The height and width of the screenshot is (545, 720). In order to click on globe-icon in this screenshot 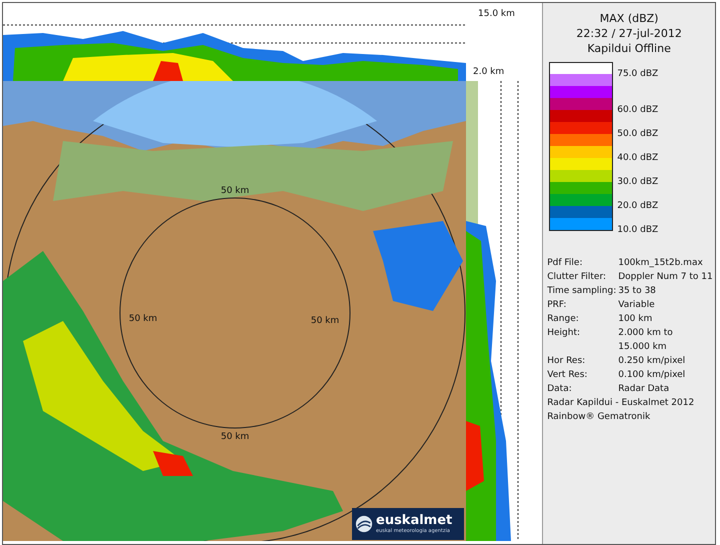, I will do `click(364, 524)`.